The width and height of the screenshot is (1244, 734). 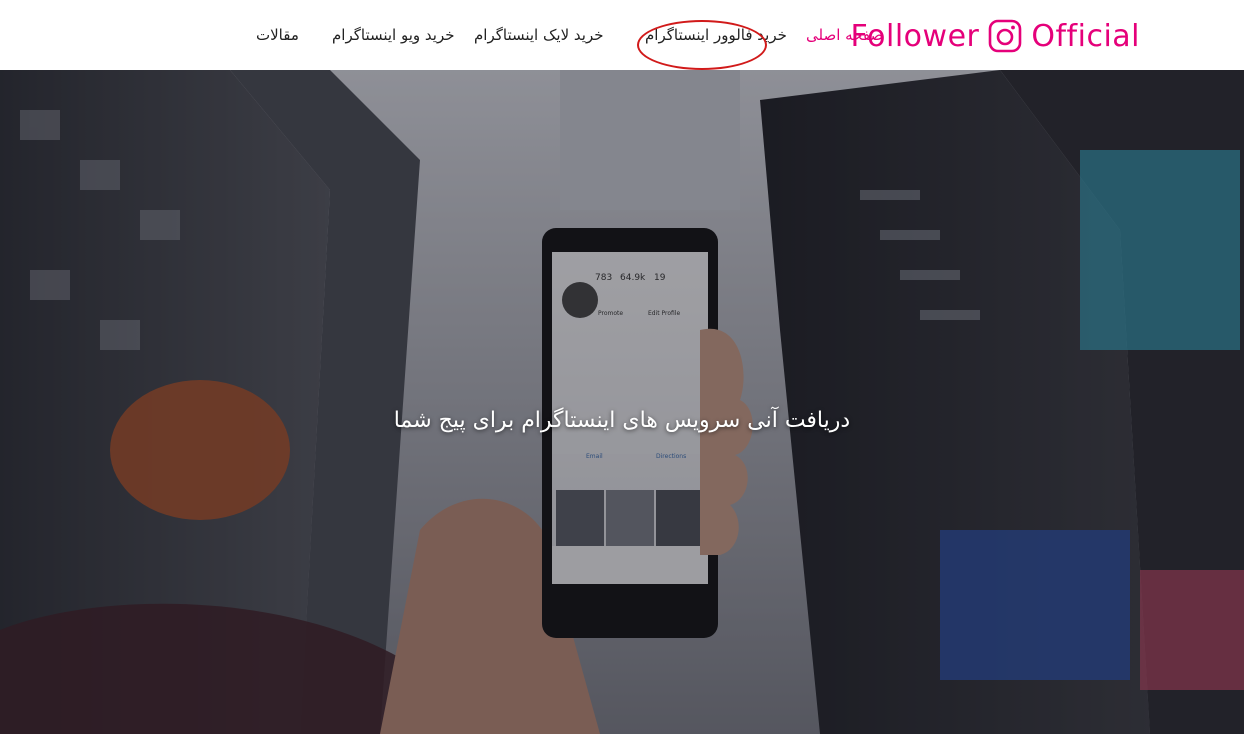 What do you see at coordinates (539, 35) in the screenshot?
I see `nav-buy-likes: خرید لایک اینستاگرام` at bounding box center [539, 35].